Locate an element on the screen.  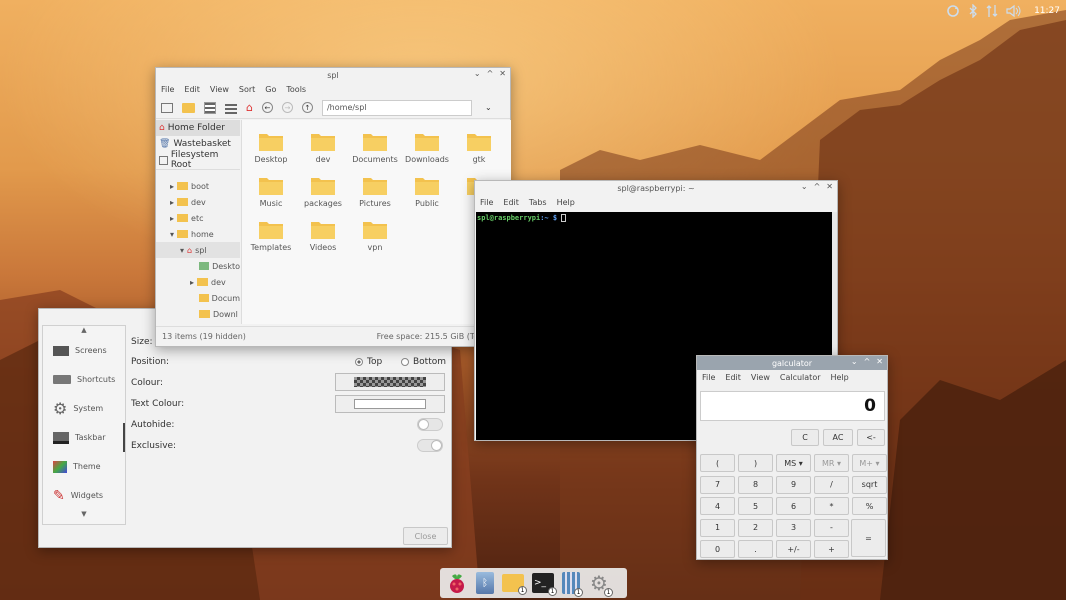
open-paren-button: ( is located at coordinates (717, 463).